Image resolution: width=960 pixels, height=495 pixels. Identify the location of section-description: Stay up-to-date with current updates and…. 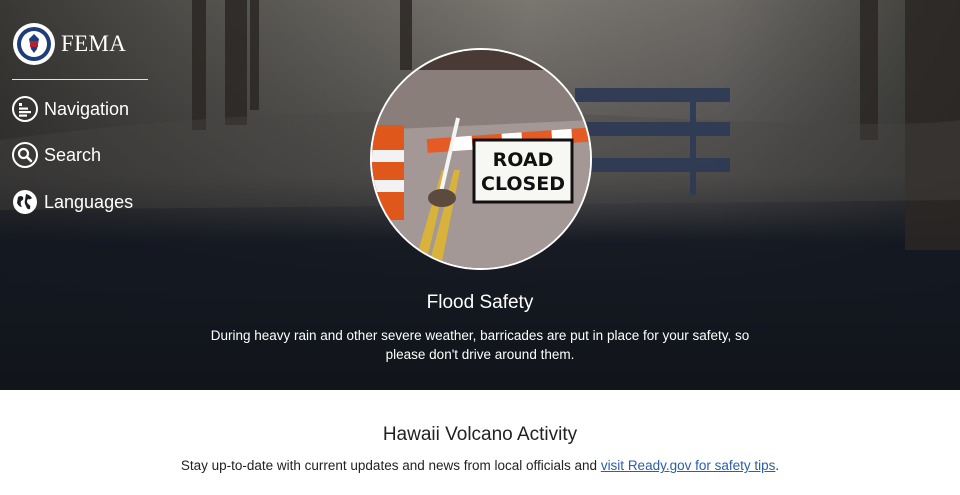
(480, 465).